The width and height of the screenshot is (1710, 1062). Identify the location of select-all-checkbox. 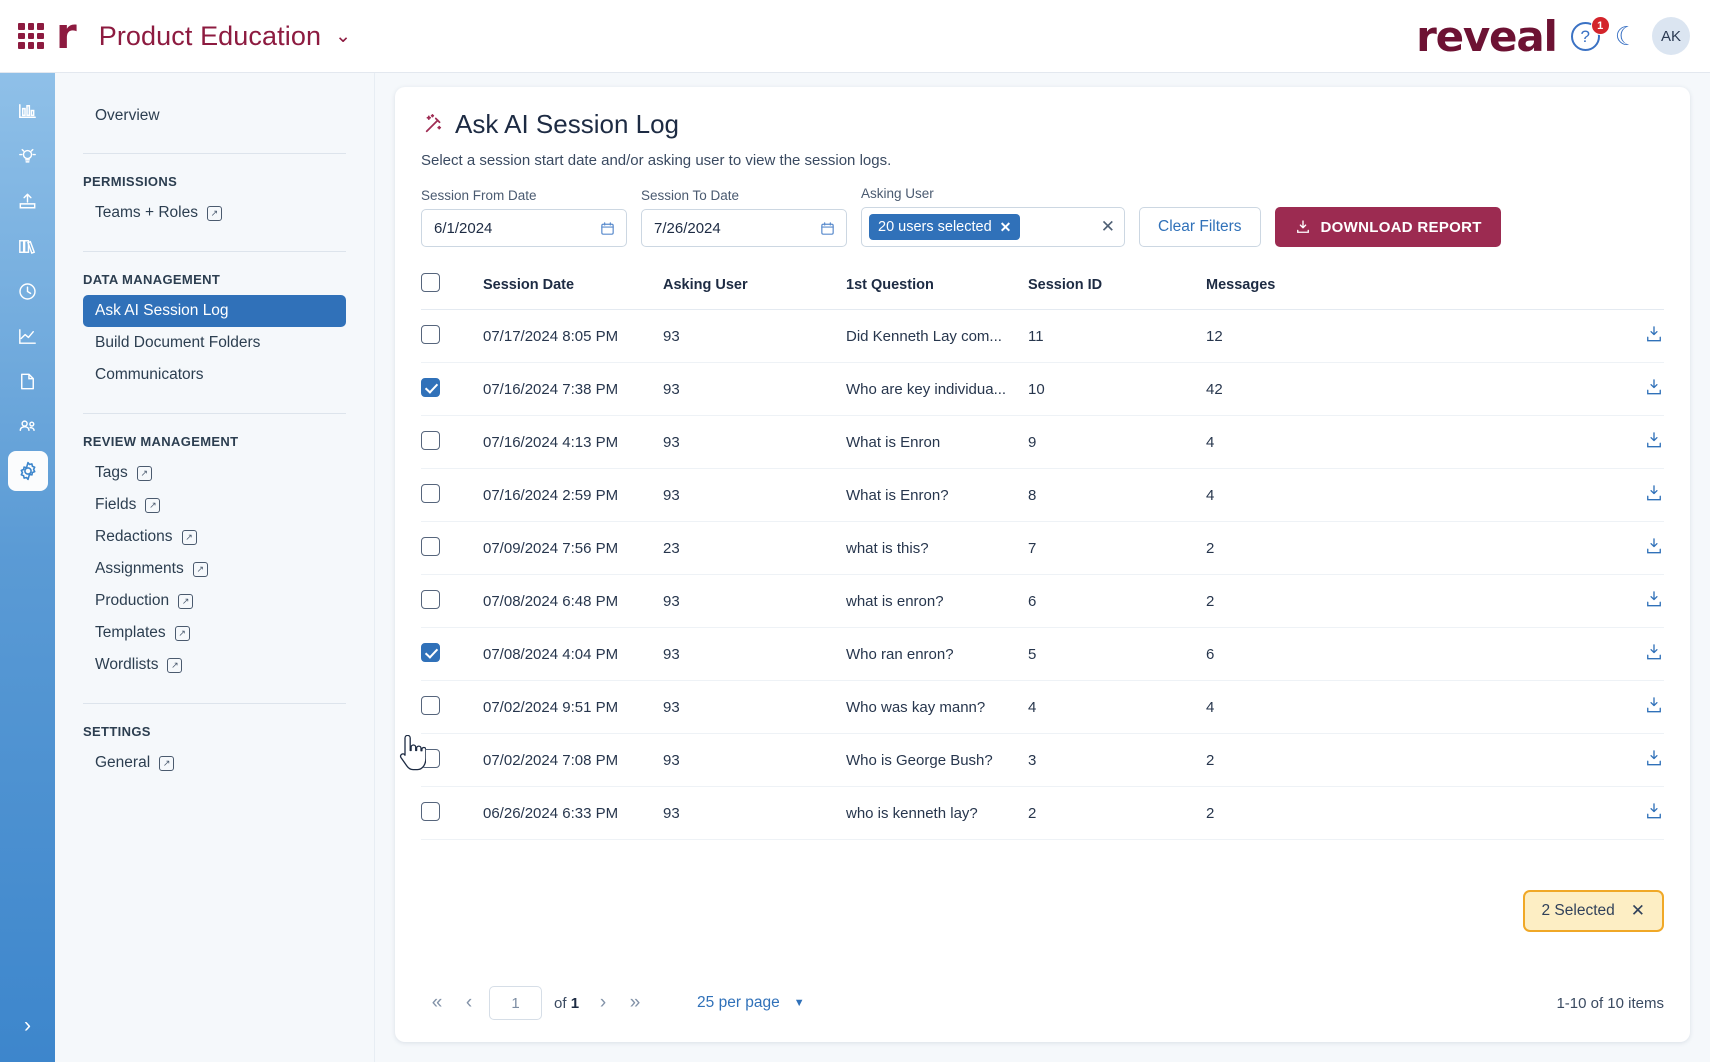
(430, 282).